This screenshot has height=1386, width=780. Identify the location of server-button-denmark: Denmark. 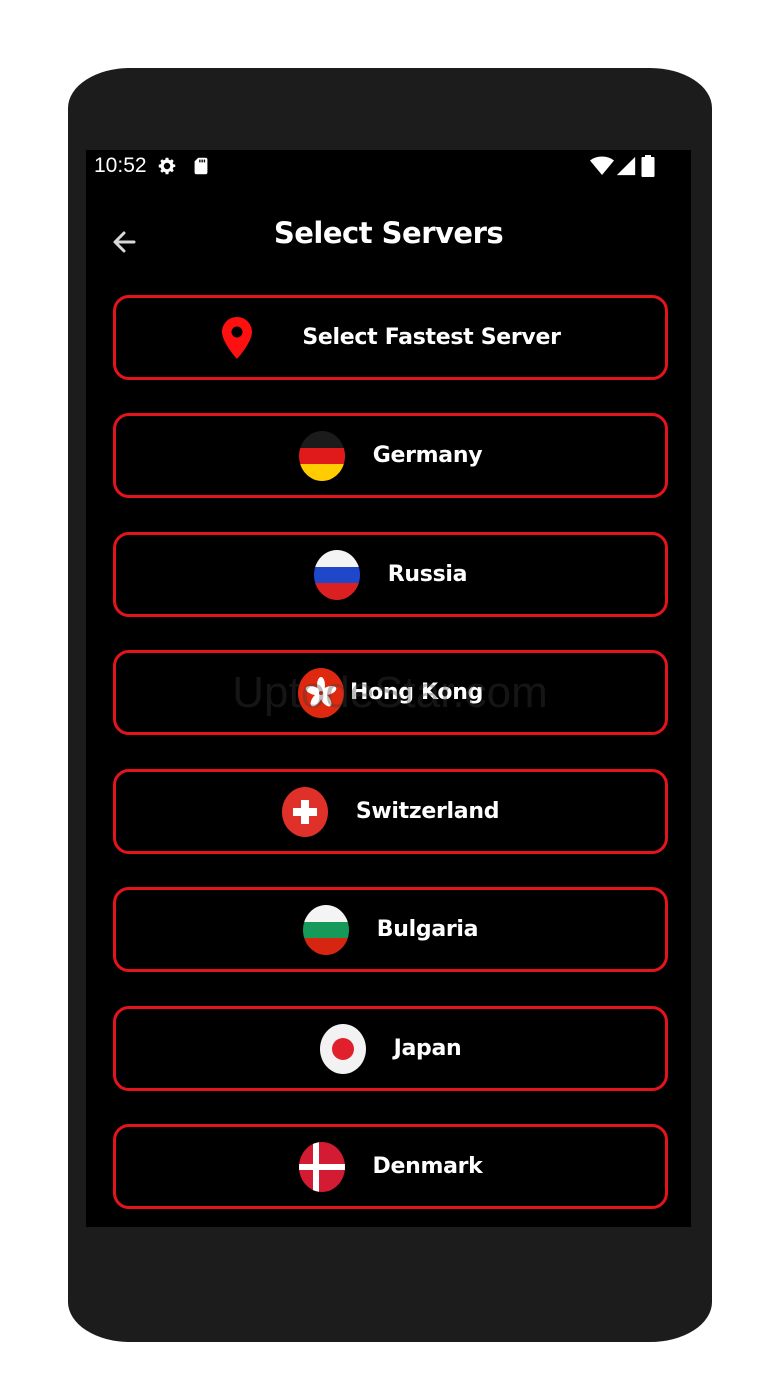
(390, 1166).